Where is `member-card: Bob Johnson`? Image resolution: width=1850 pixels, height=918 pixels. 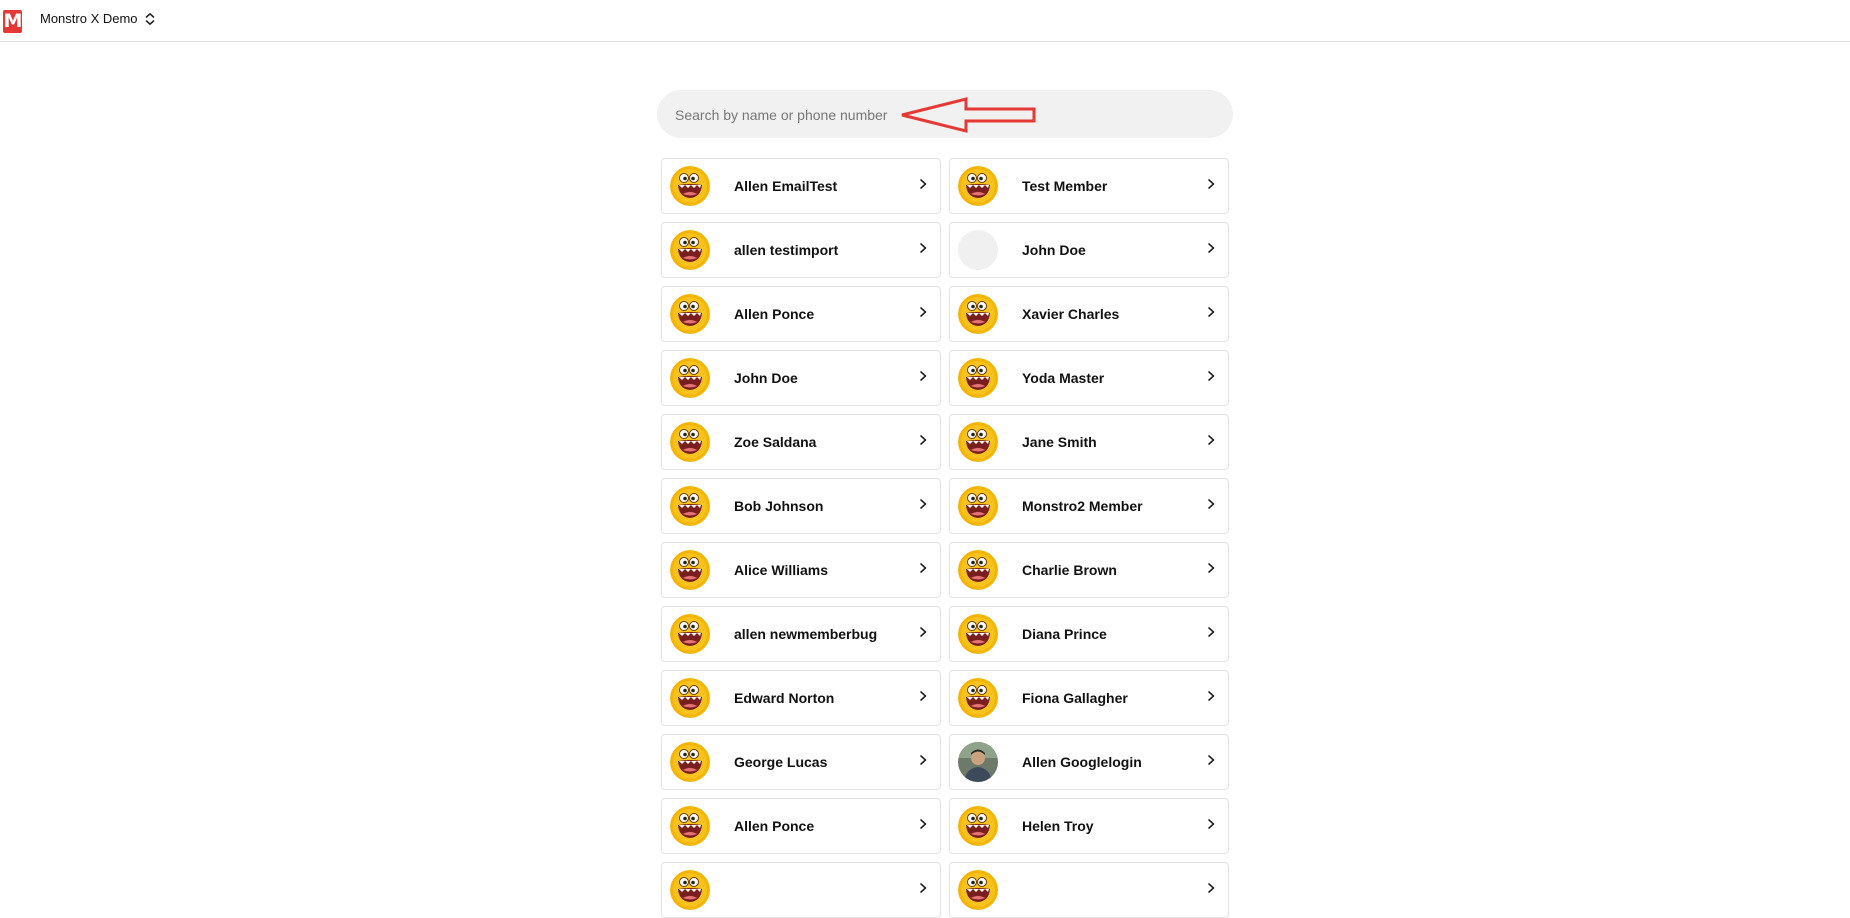 member-card: Bob Johnson is located at coordinates (801, 506).